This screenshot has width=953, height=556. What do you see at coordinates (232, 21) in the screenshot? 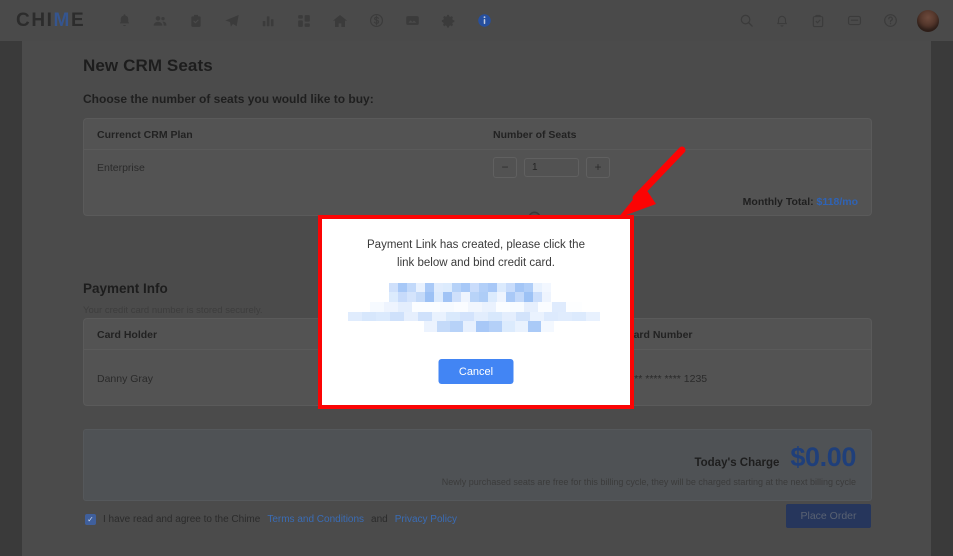
I see `paper-plane-icon` at bounding box center [232, 21].